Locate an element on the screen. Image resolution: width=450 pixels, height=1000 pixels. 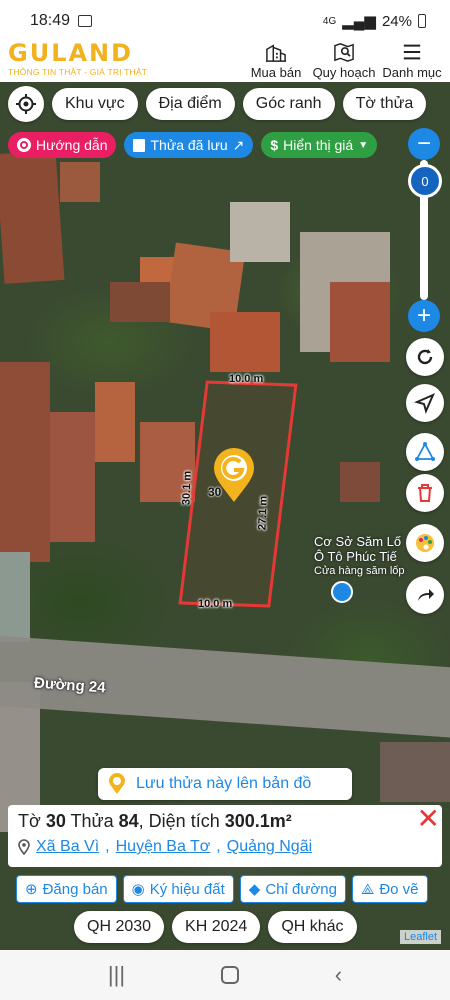
navigation-arrow-icon is located at coordinates (424, 403).